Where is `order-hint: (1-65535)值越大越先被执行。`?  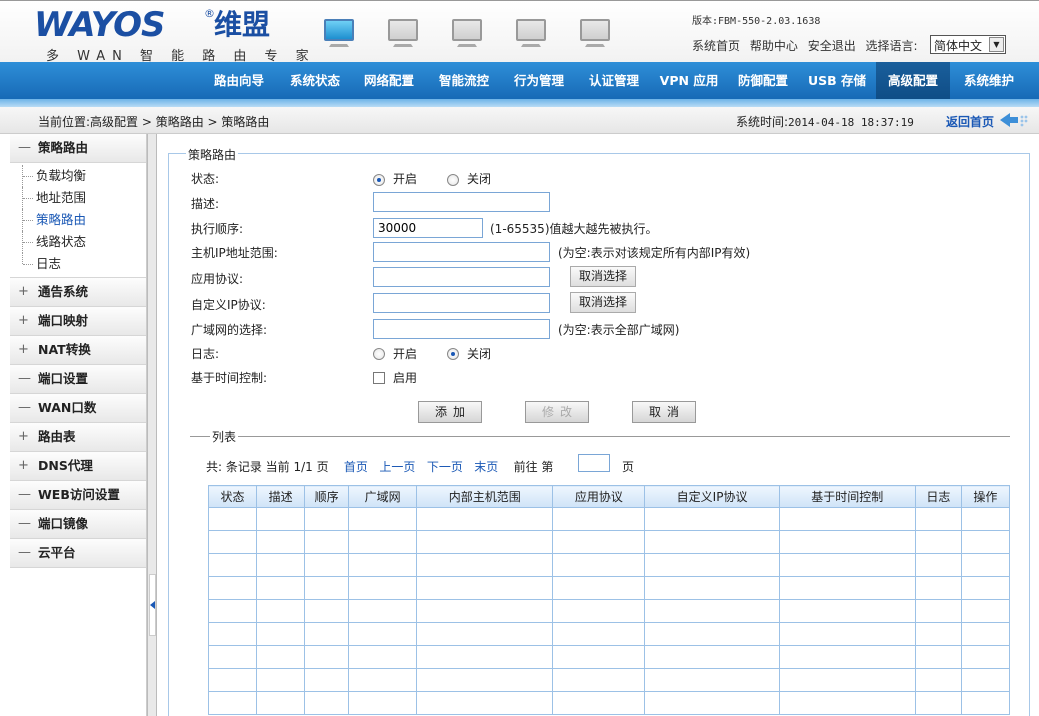 order-hint: (1-65535)值越大越先被执行。 is located at coordinates (574, 229).